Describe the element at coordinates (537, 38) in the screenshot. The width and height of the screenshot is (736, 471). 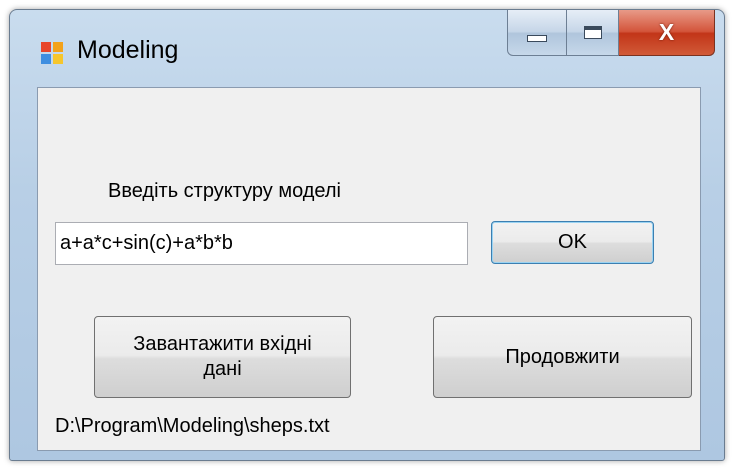
I see `minimize-icon` at that location.